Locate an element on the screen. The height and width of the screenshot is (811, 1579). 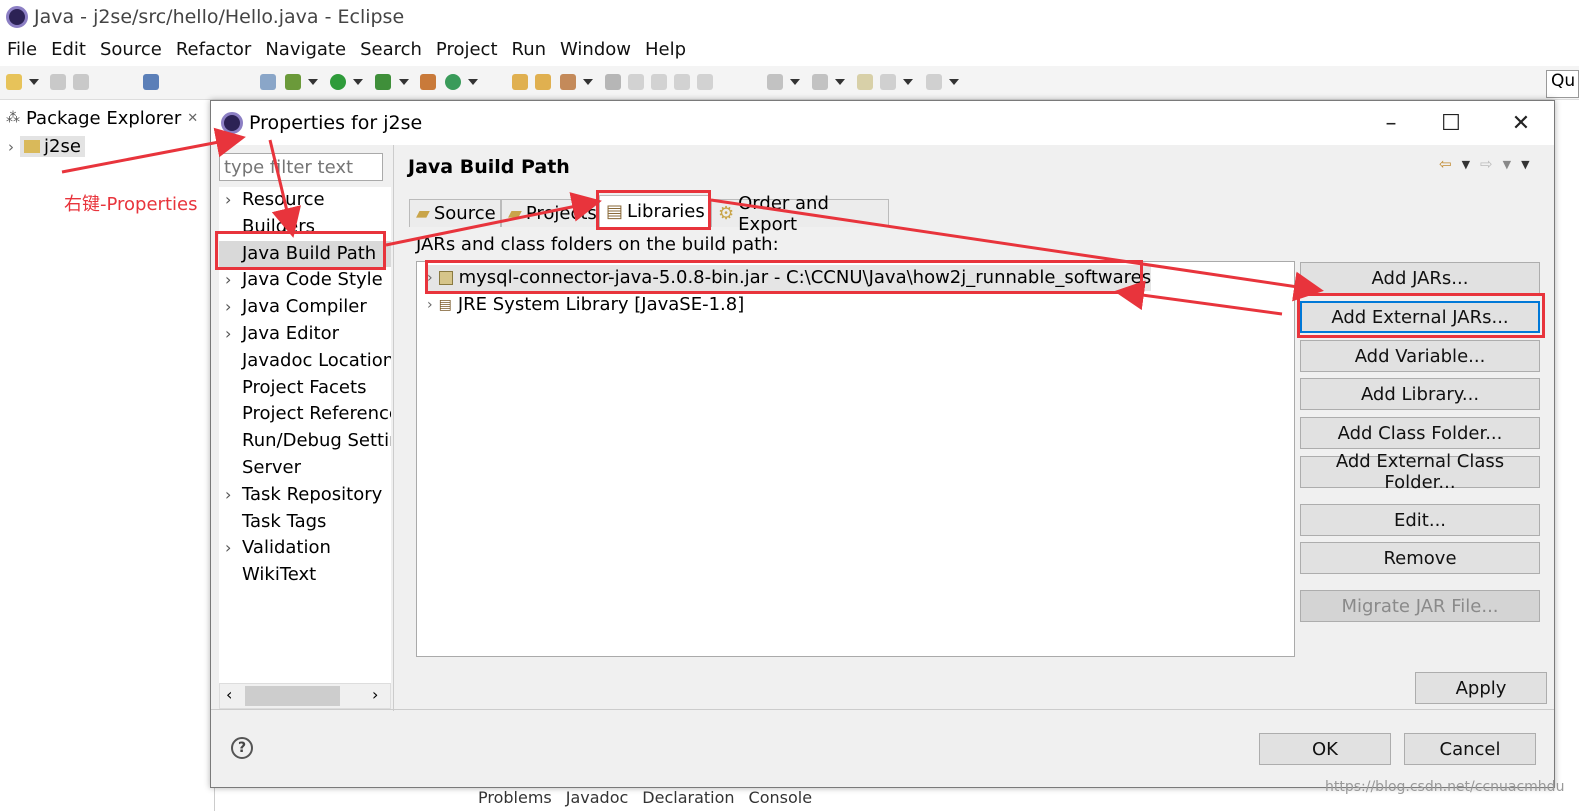
nav-item-project-references: Project References is located at coordinates (305, 414).